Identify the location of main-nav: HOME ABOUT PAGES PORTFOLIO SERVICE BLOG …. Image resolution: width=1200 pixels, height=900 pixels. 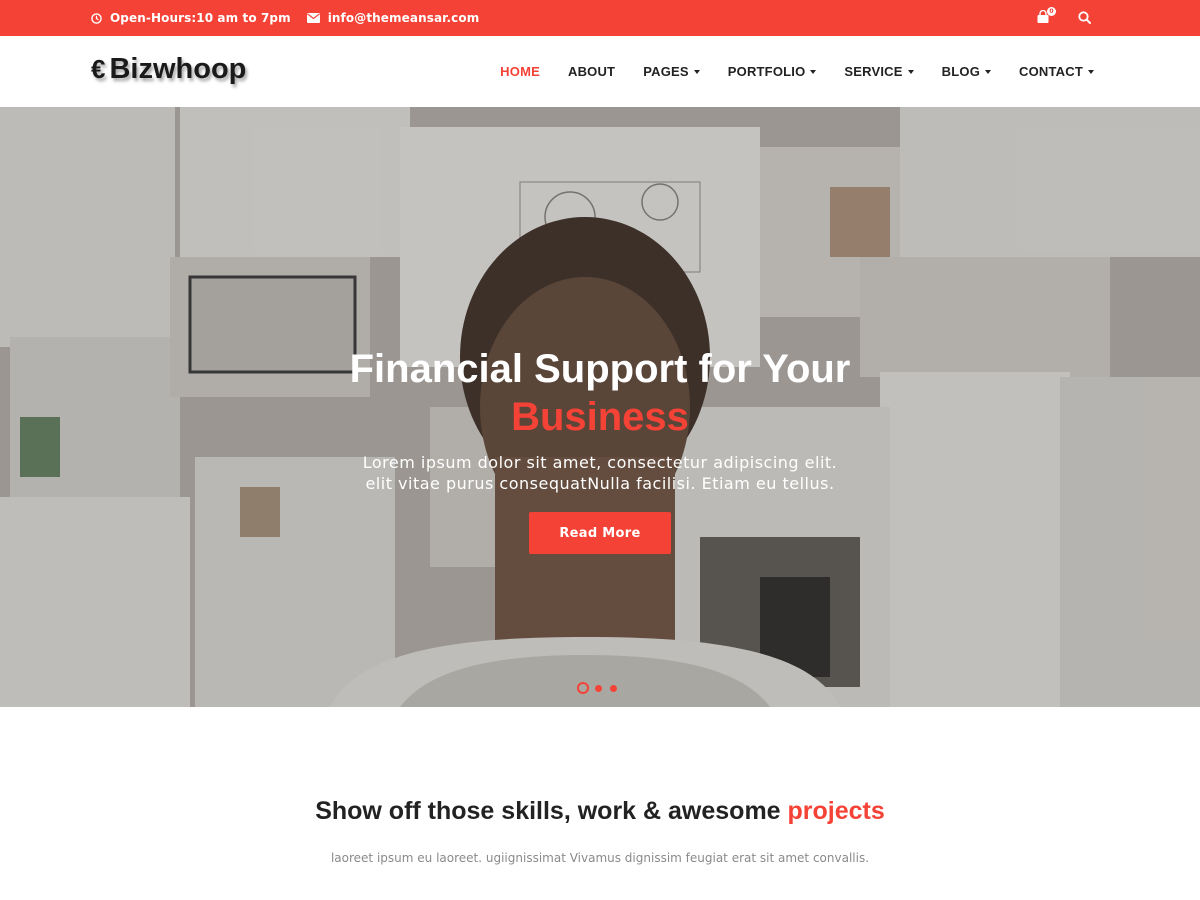
(783, 71).